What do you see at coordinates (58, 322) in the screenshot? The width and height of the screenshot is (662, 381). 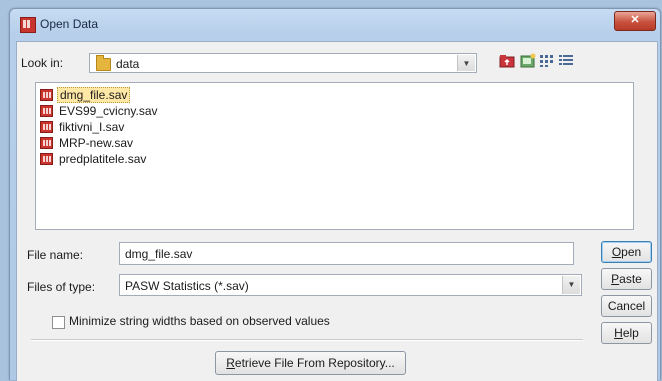 I see `minimize-string-widths-checkbox` at bounding box center [58, 322].